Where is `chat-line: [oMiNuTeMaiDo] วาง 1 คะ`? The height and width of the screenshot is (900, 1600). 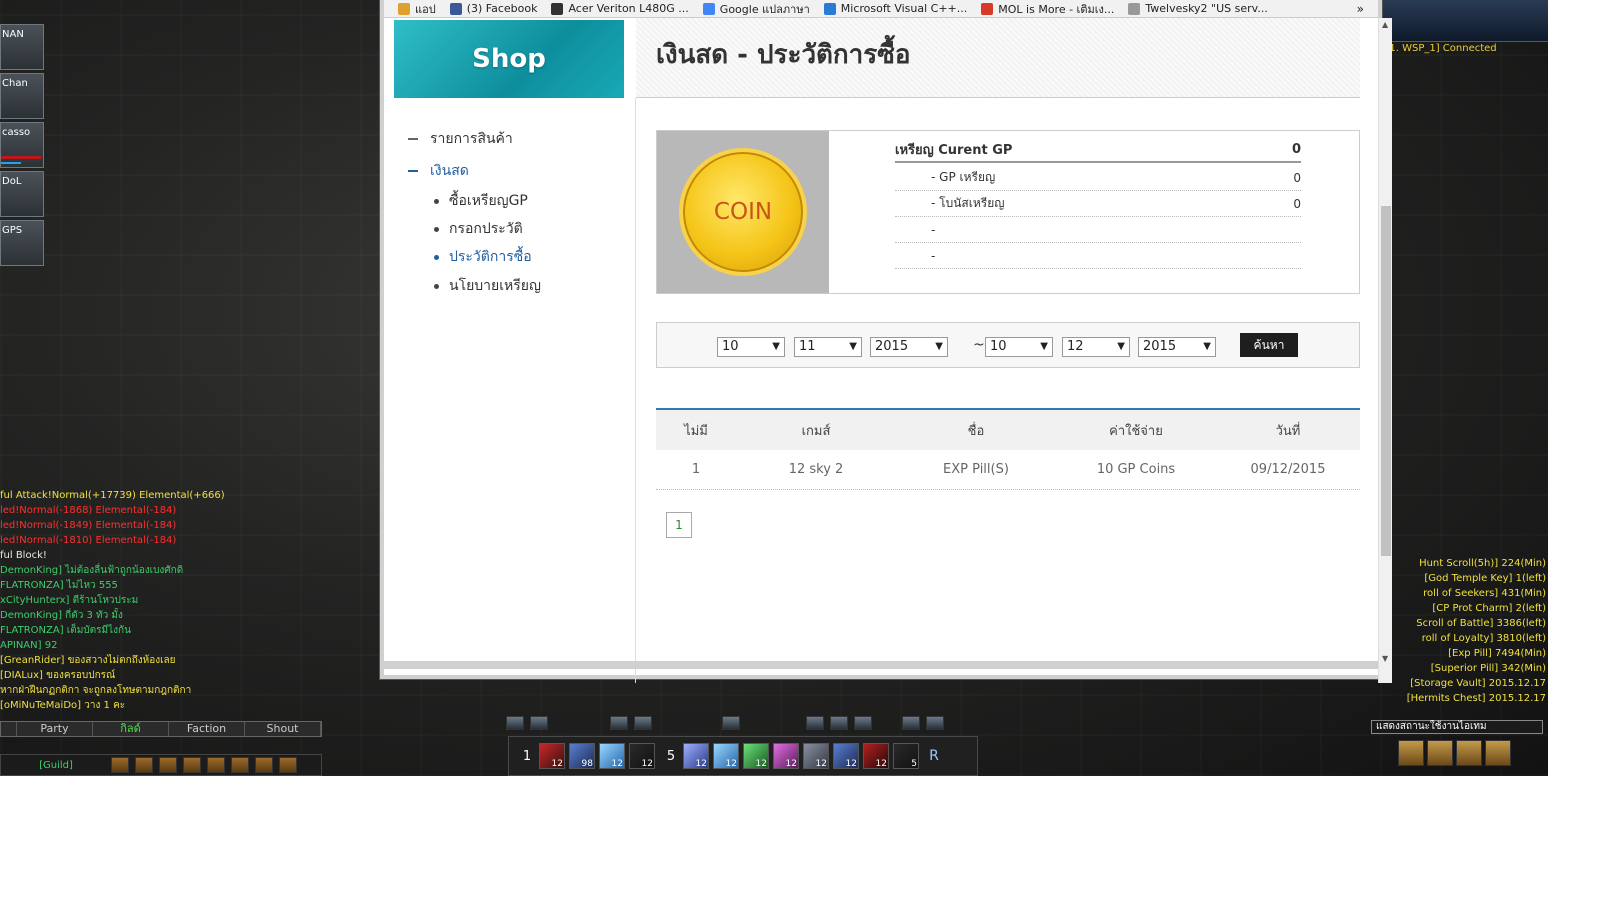
chat-line: [oMiNuTeMaiDo] วาง 1 คะ is located at coordinates (63, 705).